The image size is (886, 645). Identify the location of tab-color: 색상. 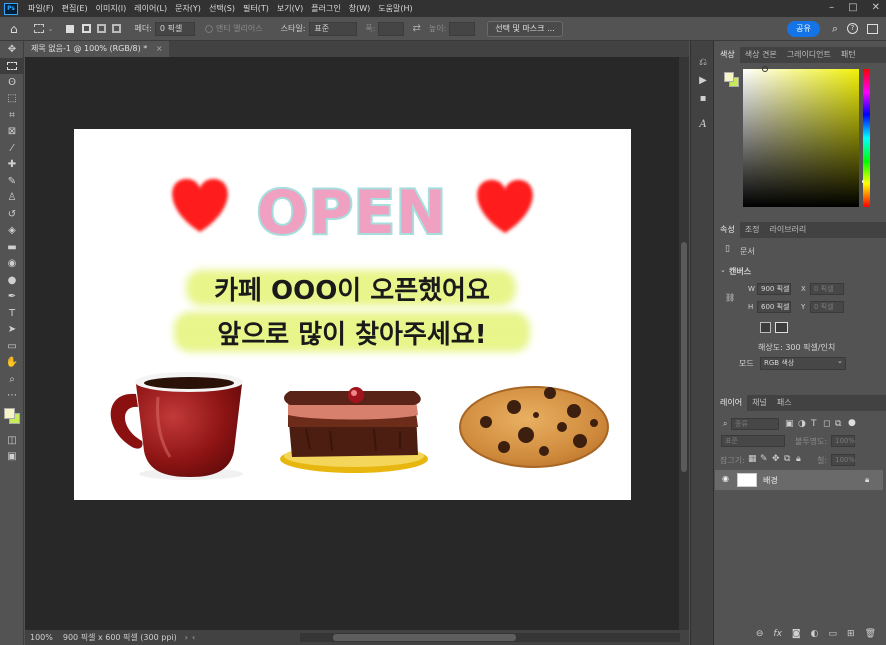
(727, 55).